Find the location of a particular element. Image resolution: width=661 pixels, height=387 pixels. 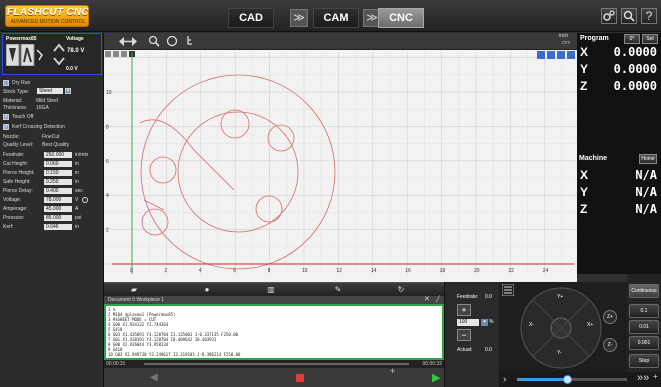

home-button: Home is located at coordinates (648, 159).